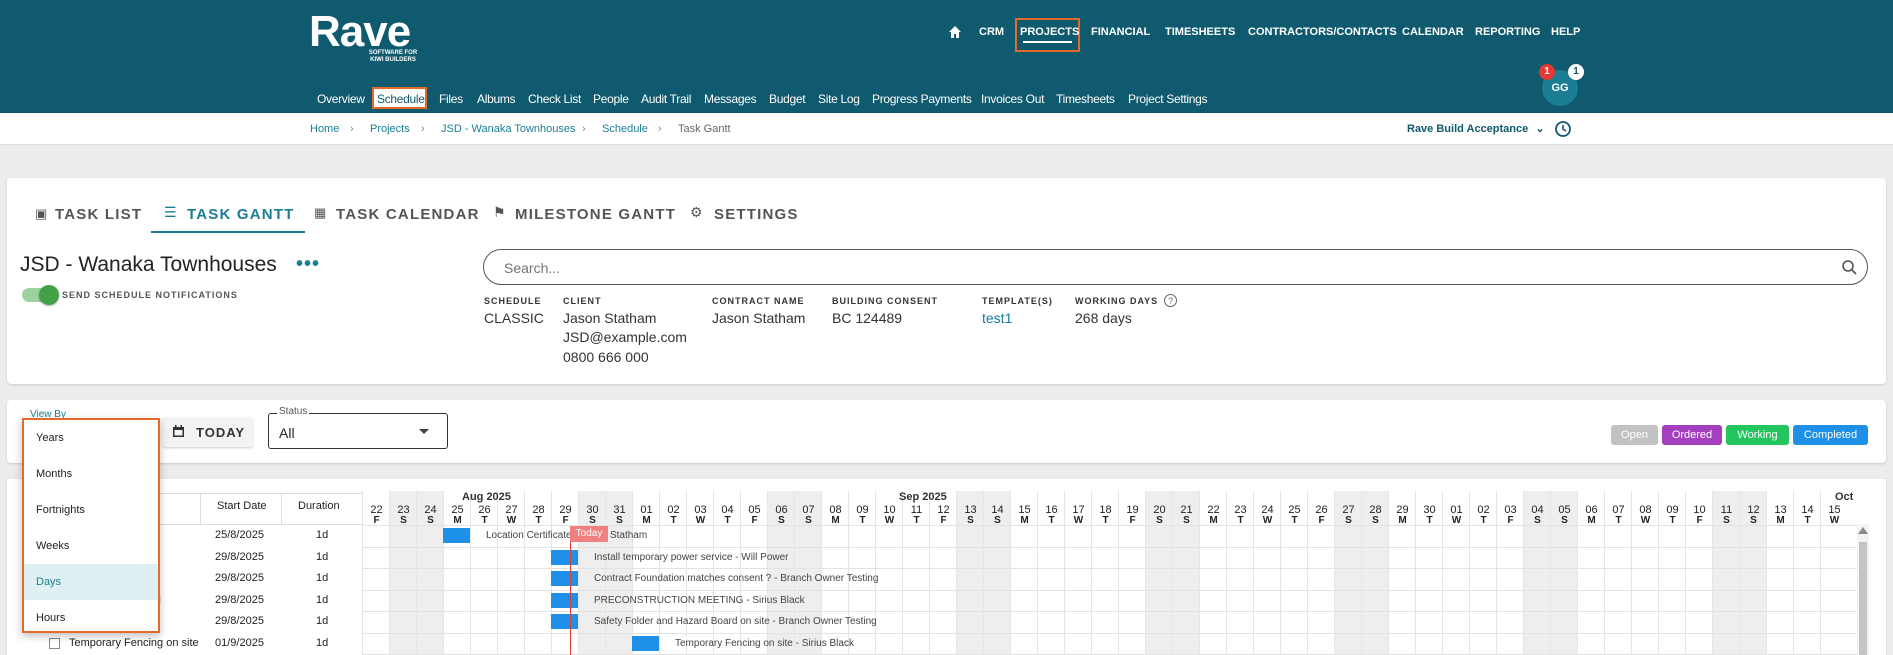 Image resolution: width=1893 pixels, height=655 pixels. Describe the element at coordinates (1012, 99) in the screenshot. I see `subnav-invoices-out: Invoices Out` at that location.